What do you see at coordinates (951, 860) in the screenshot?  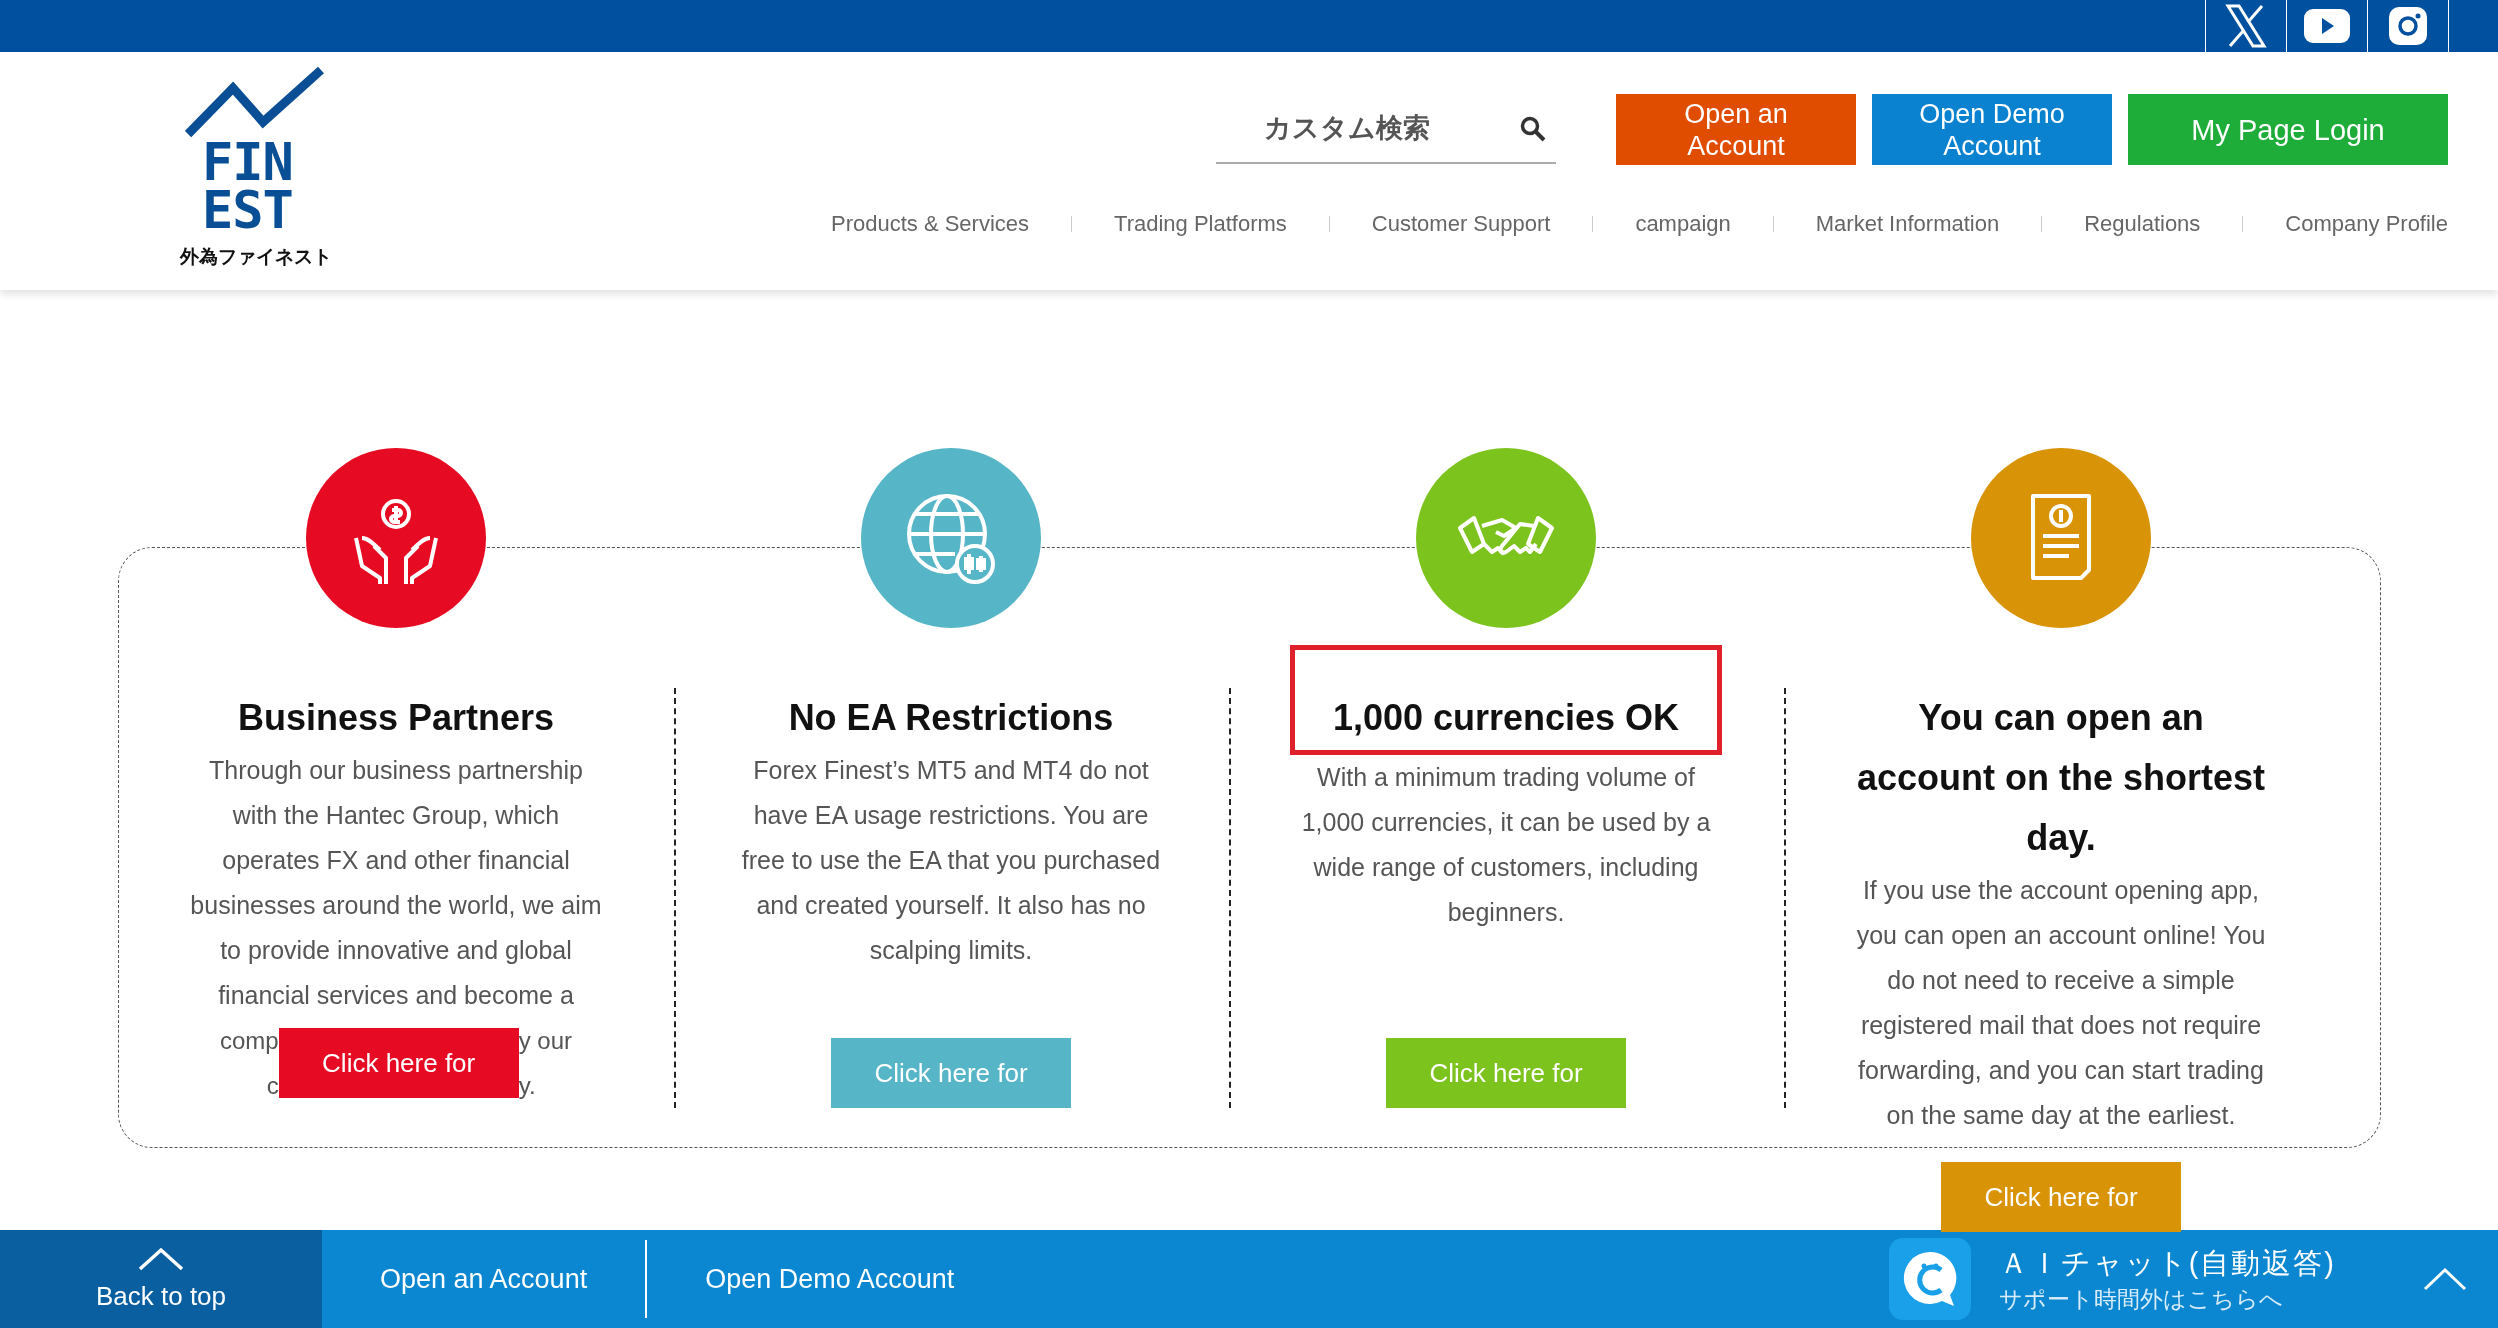 I see `feature-description: Forex Finest’s MT5 and MT4 do not have EA usage restrictions. You are free to use the EA that you purchased and created yourself. It also has no scalping limits.` at bounding box center [951, 860].